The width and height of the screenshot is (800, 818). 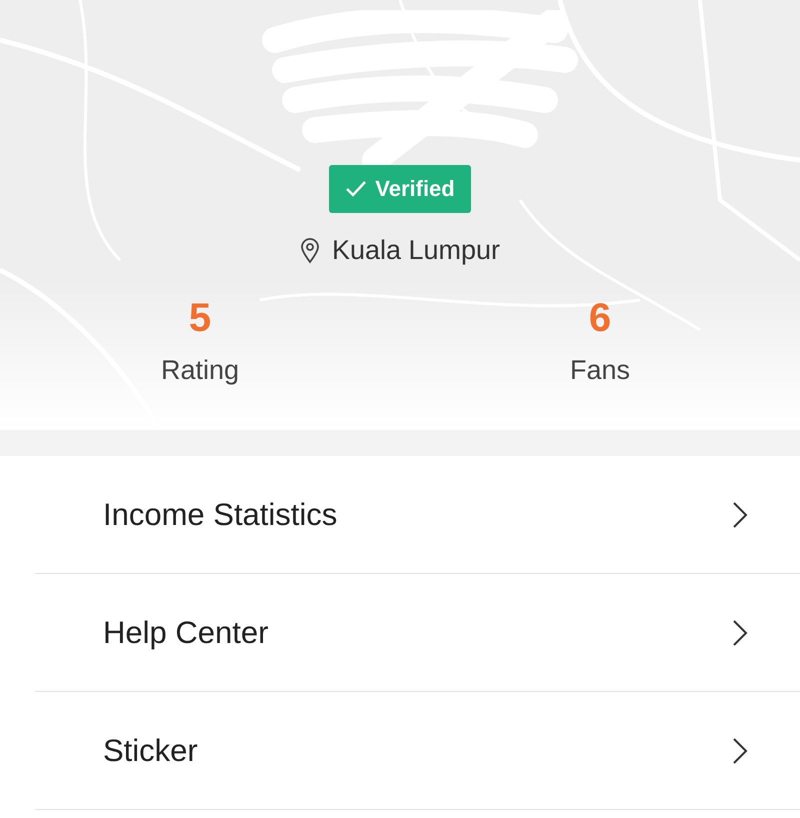 I want to click on location-text: Kuala Lumpur, so click(x=416, y=250).